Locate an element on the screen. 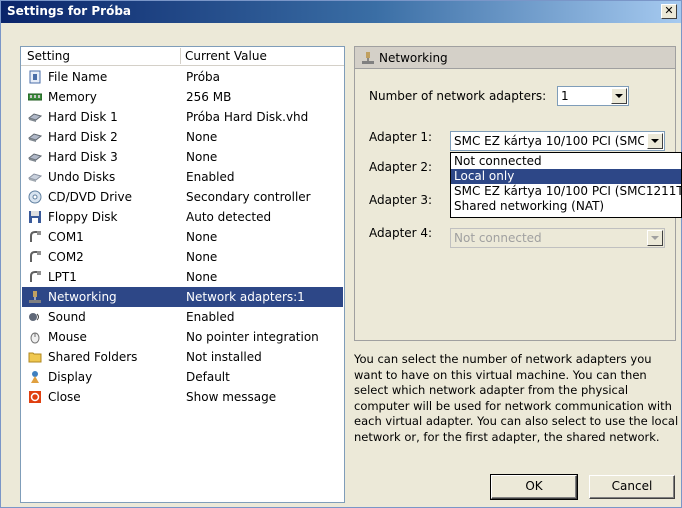 The width and height of the screenshot is (682, 508). list-item-display: Display Default is located at coordinates (182, 377).